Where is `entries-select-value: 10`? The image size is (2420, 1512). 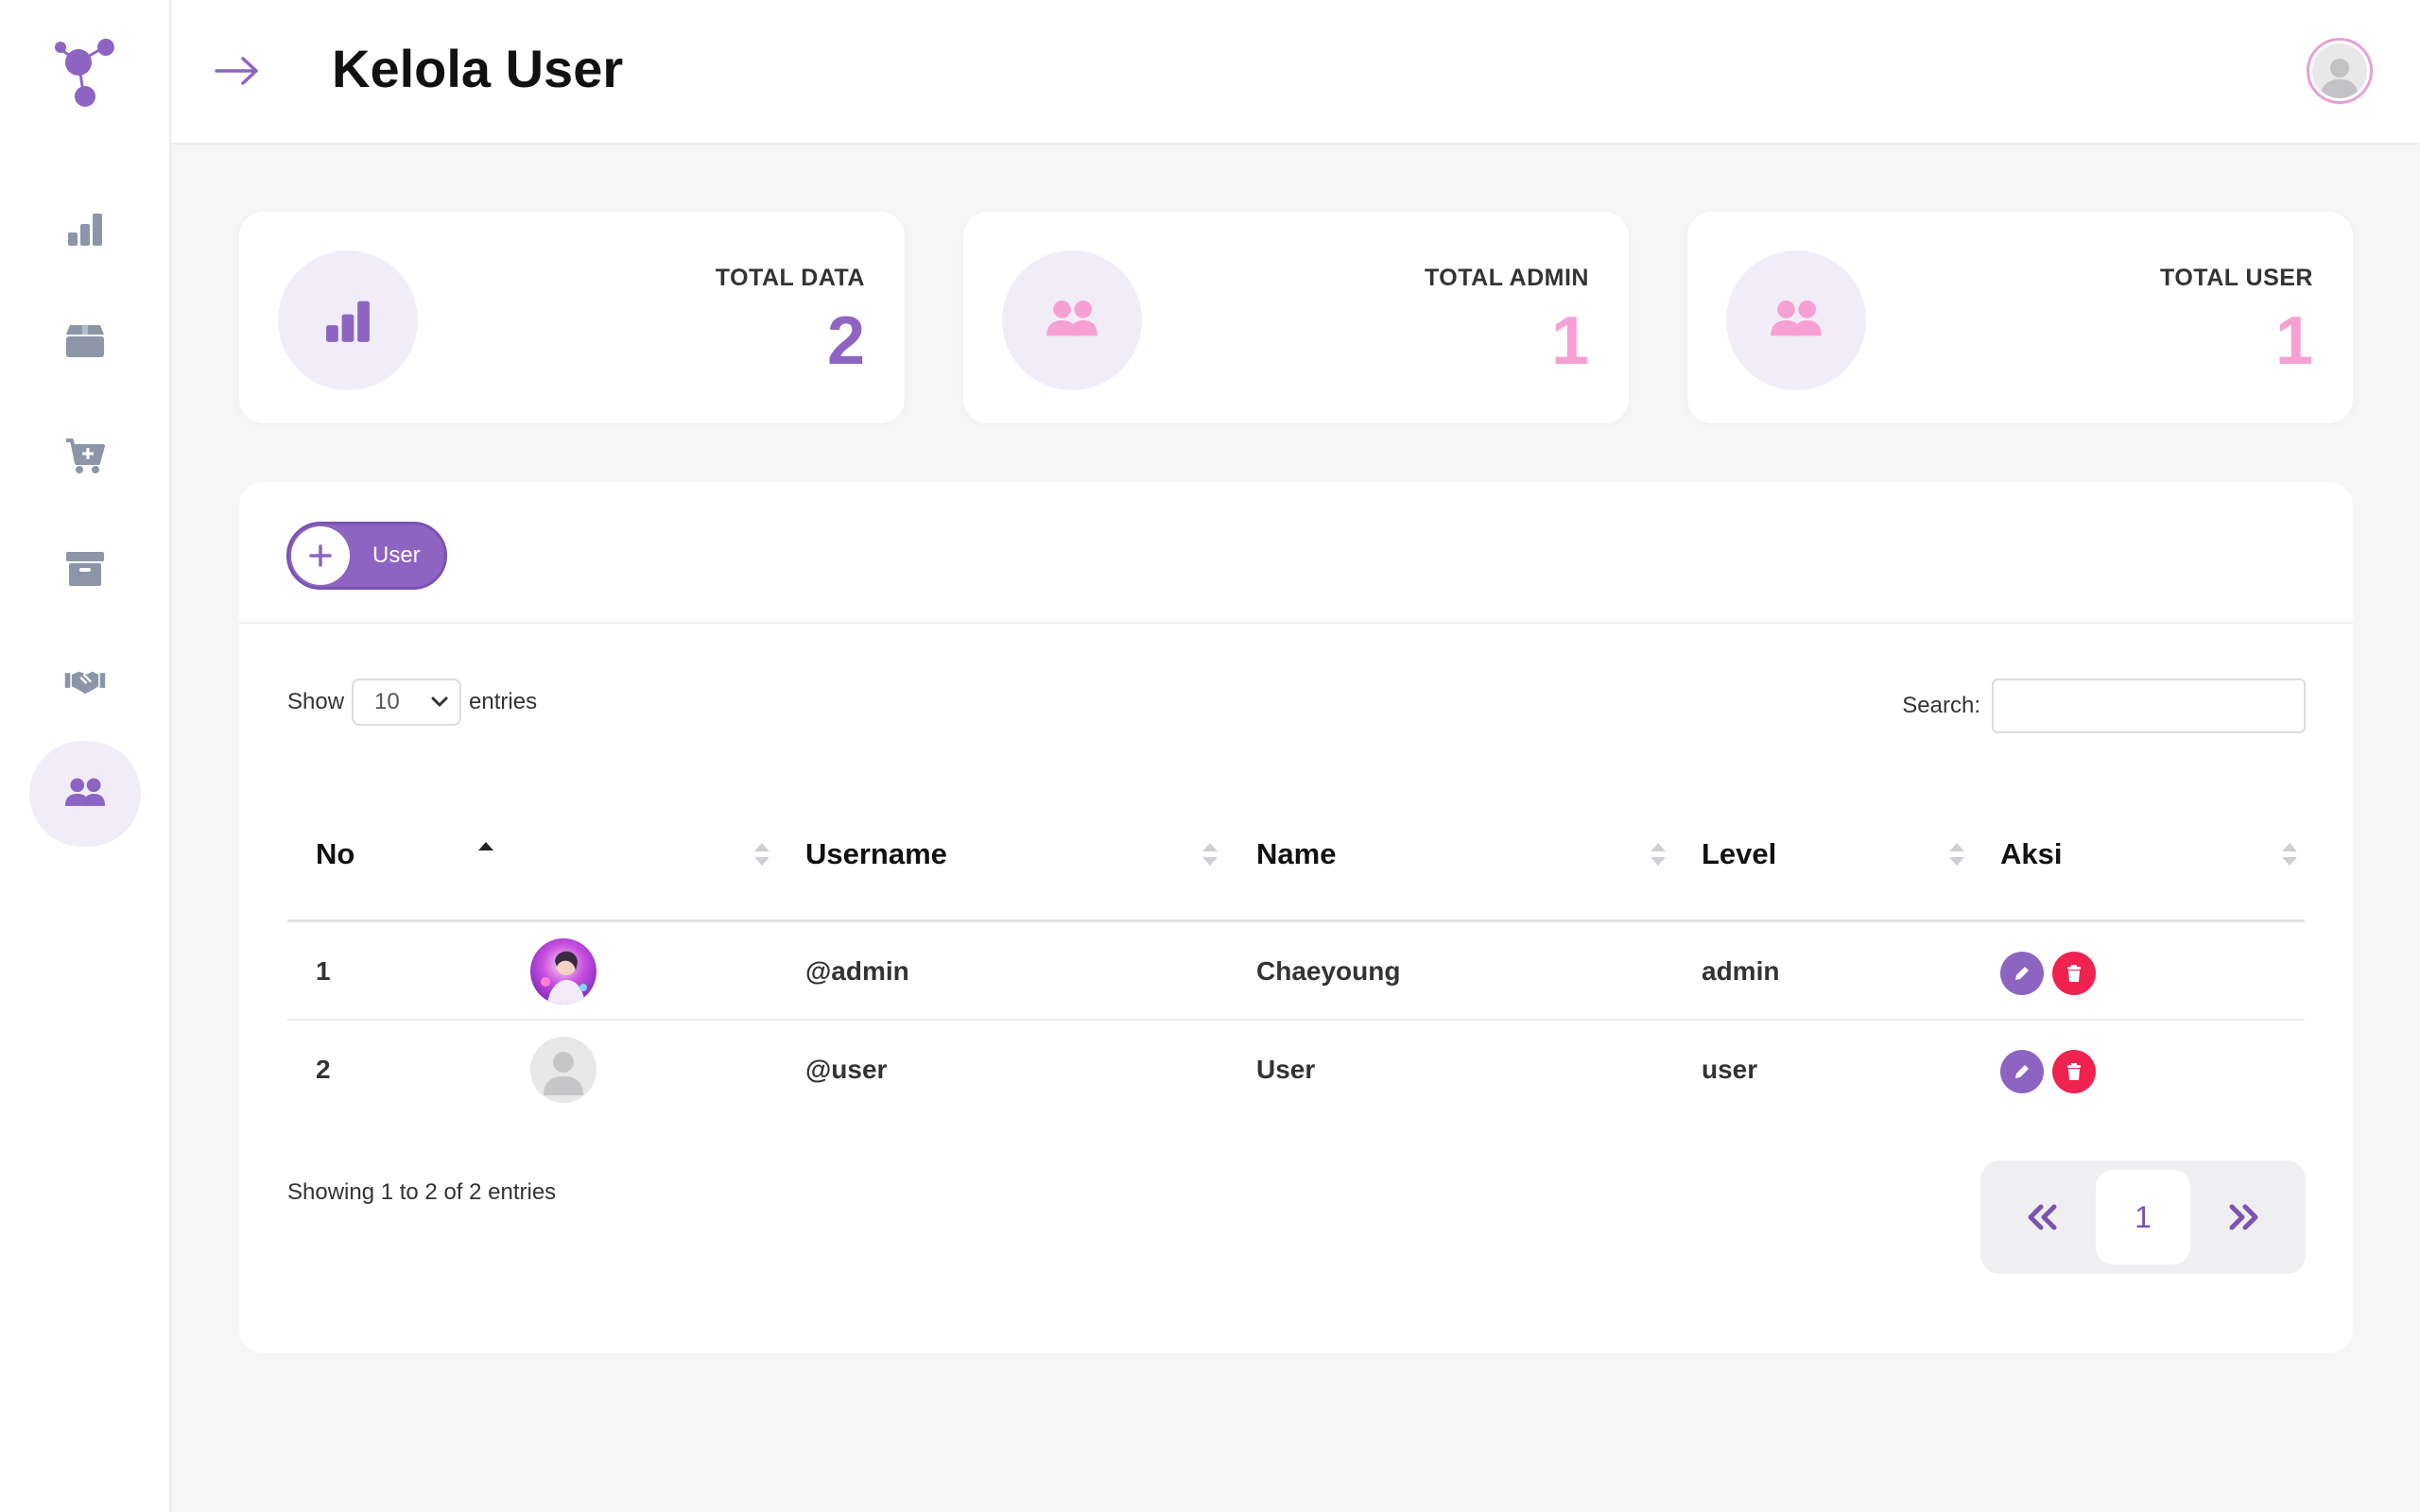 entries-select-value: 10 is located at coordinates (387, 701).